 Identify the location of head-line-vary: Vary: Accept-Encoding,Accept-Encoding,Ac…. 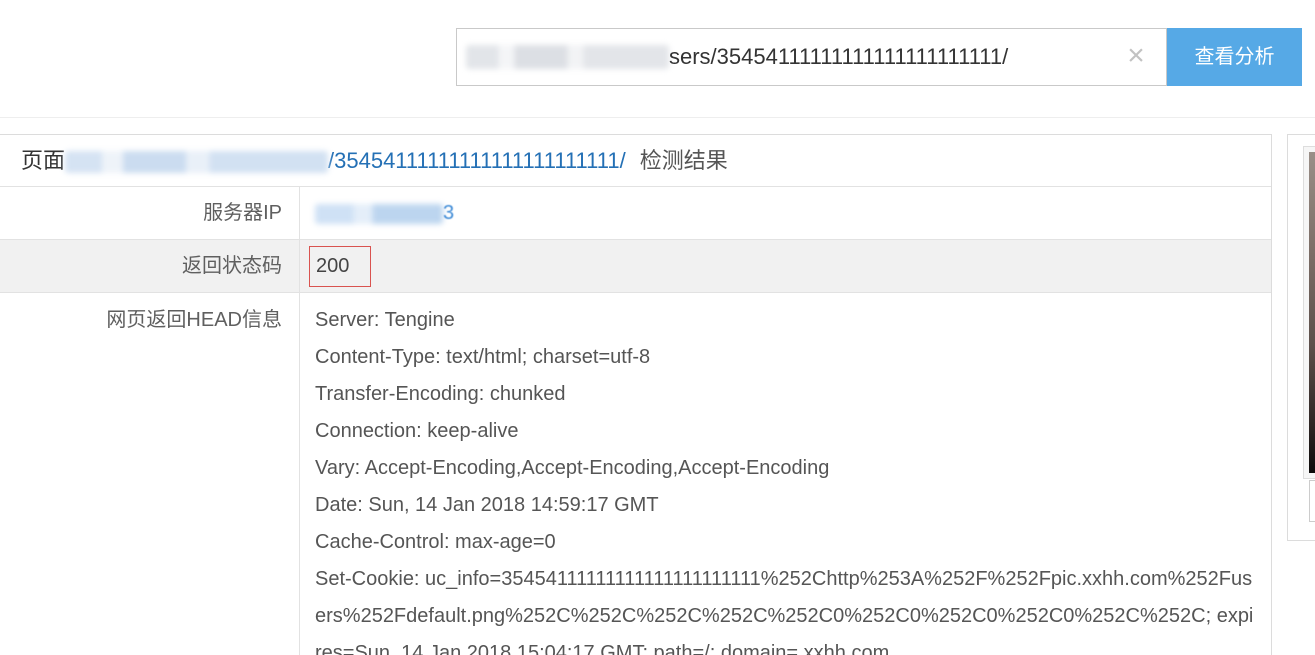
(572, 468).